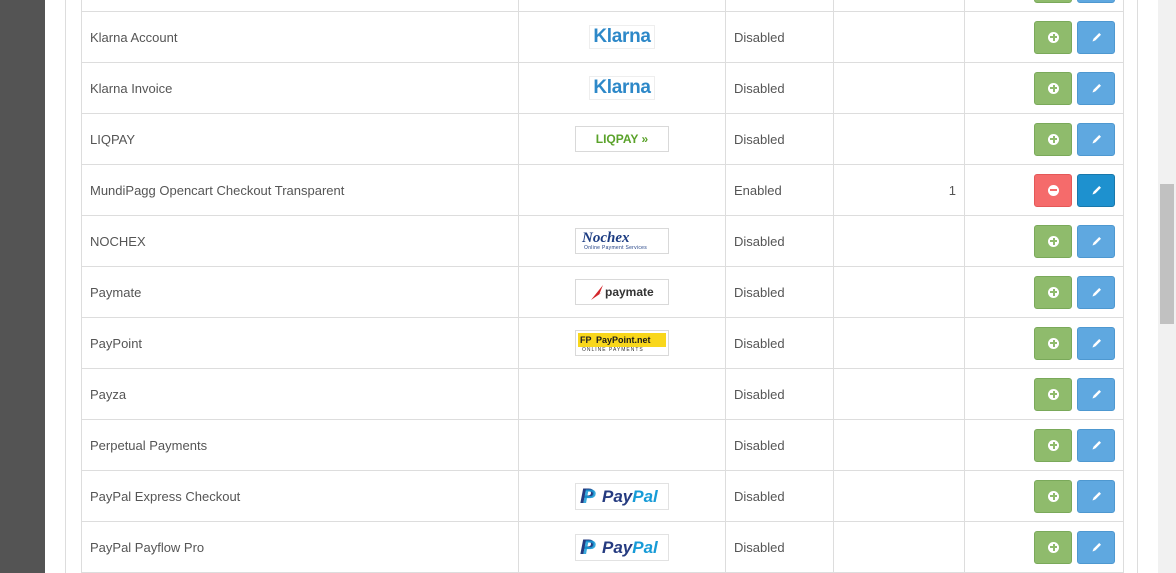 Image resolution: width=1176 pixels, height=573 pixels. I want to click on extension-name: PayPoint, so click(300, 343).